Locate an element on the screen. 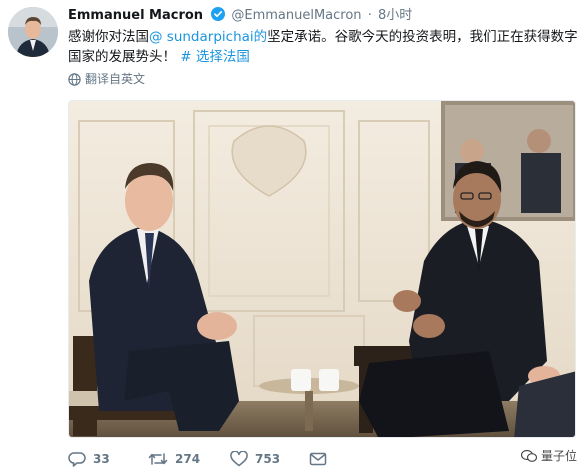 The width and height of the screenshot is (585, 475). hashtag-link: # 选择法国 is located at coordinates (215, 57).